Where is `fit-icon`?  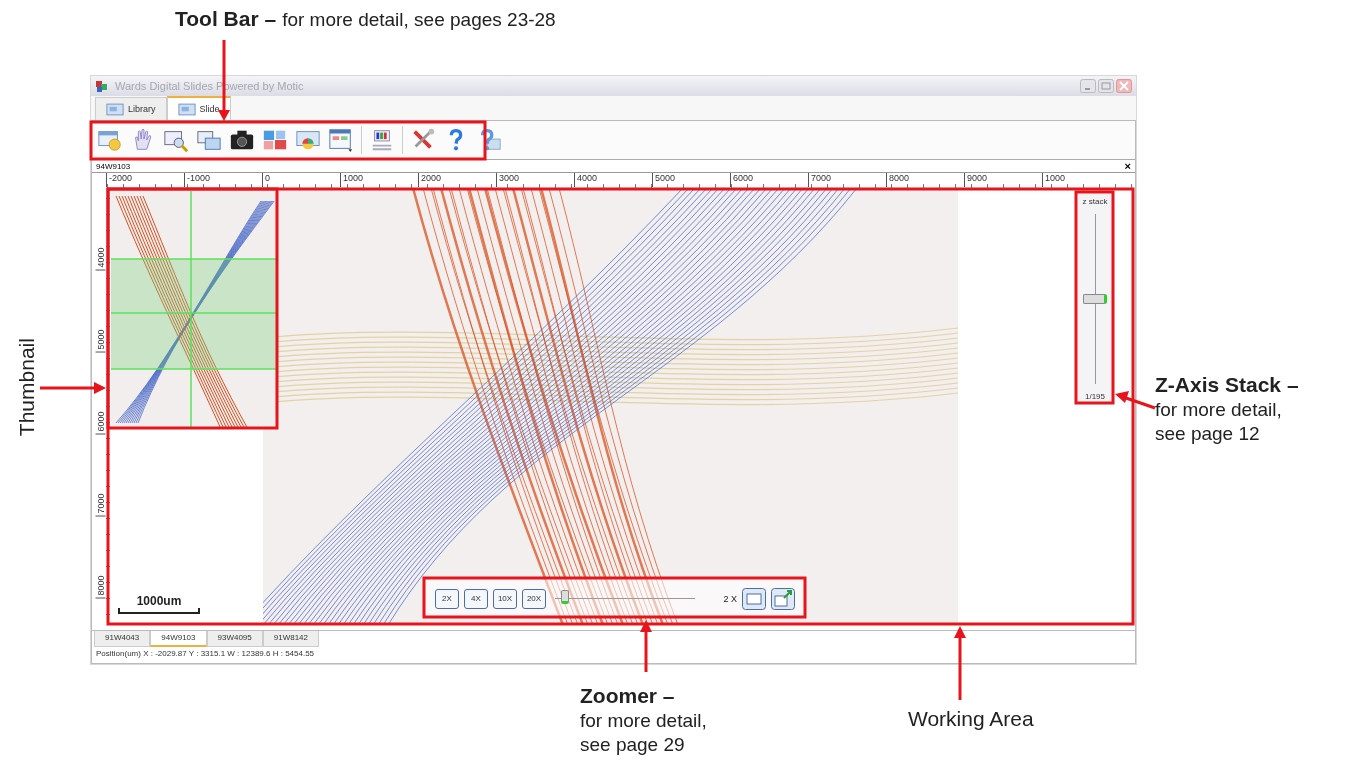 fit-icon is located at coordinates (754, 598).